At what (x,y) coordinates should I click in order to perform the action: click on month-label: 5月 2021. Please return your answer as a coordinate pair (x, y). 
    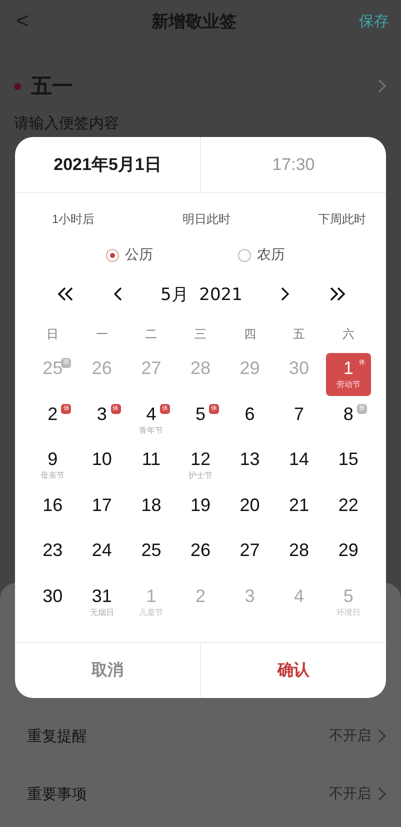
    Looking at the image, I should click on (201, 295).